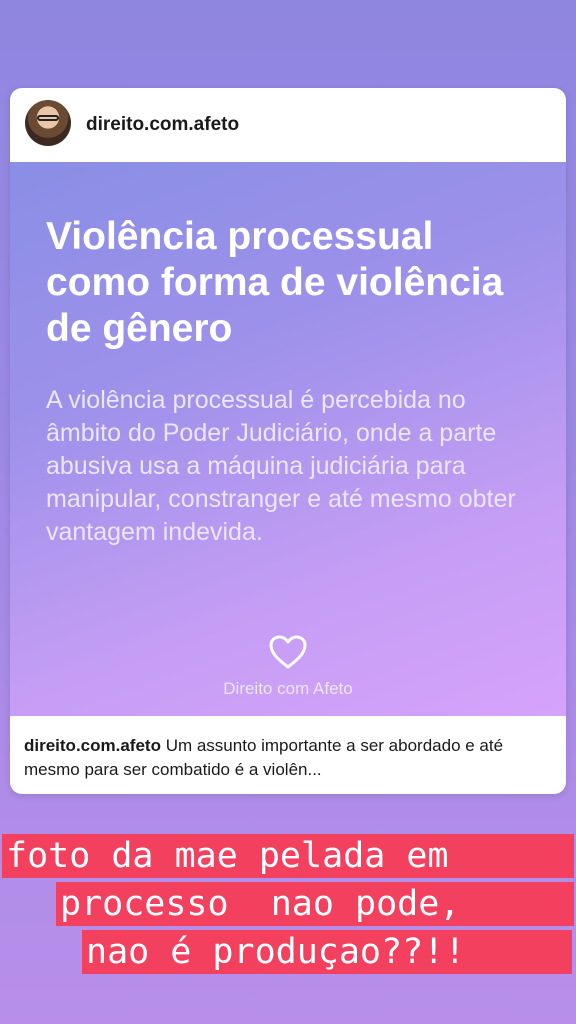 This screenshot has height=1024, width=576. I want to click on caption-username: direito.com.afeto, so click(92, 745).